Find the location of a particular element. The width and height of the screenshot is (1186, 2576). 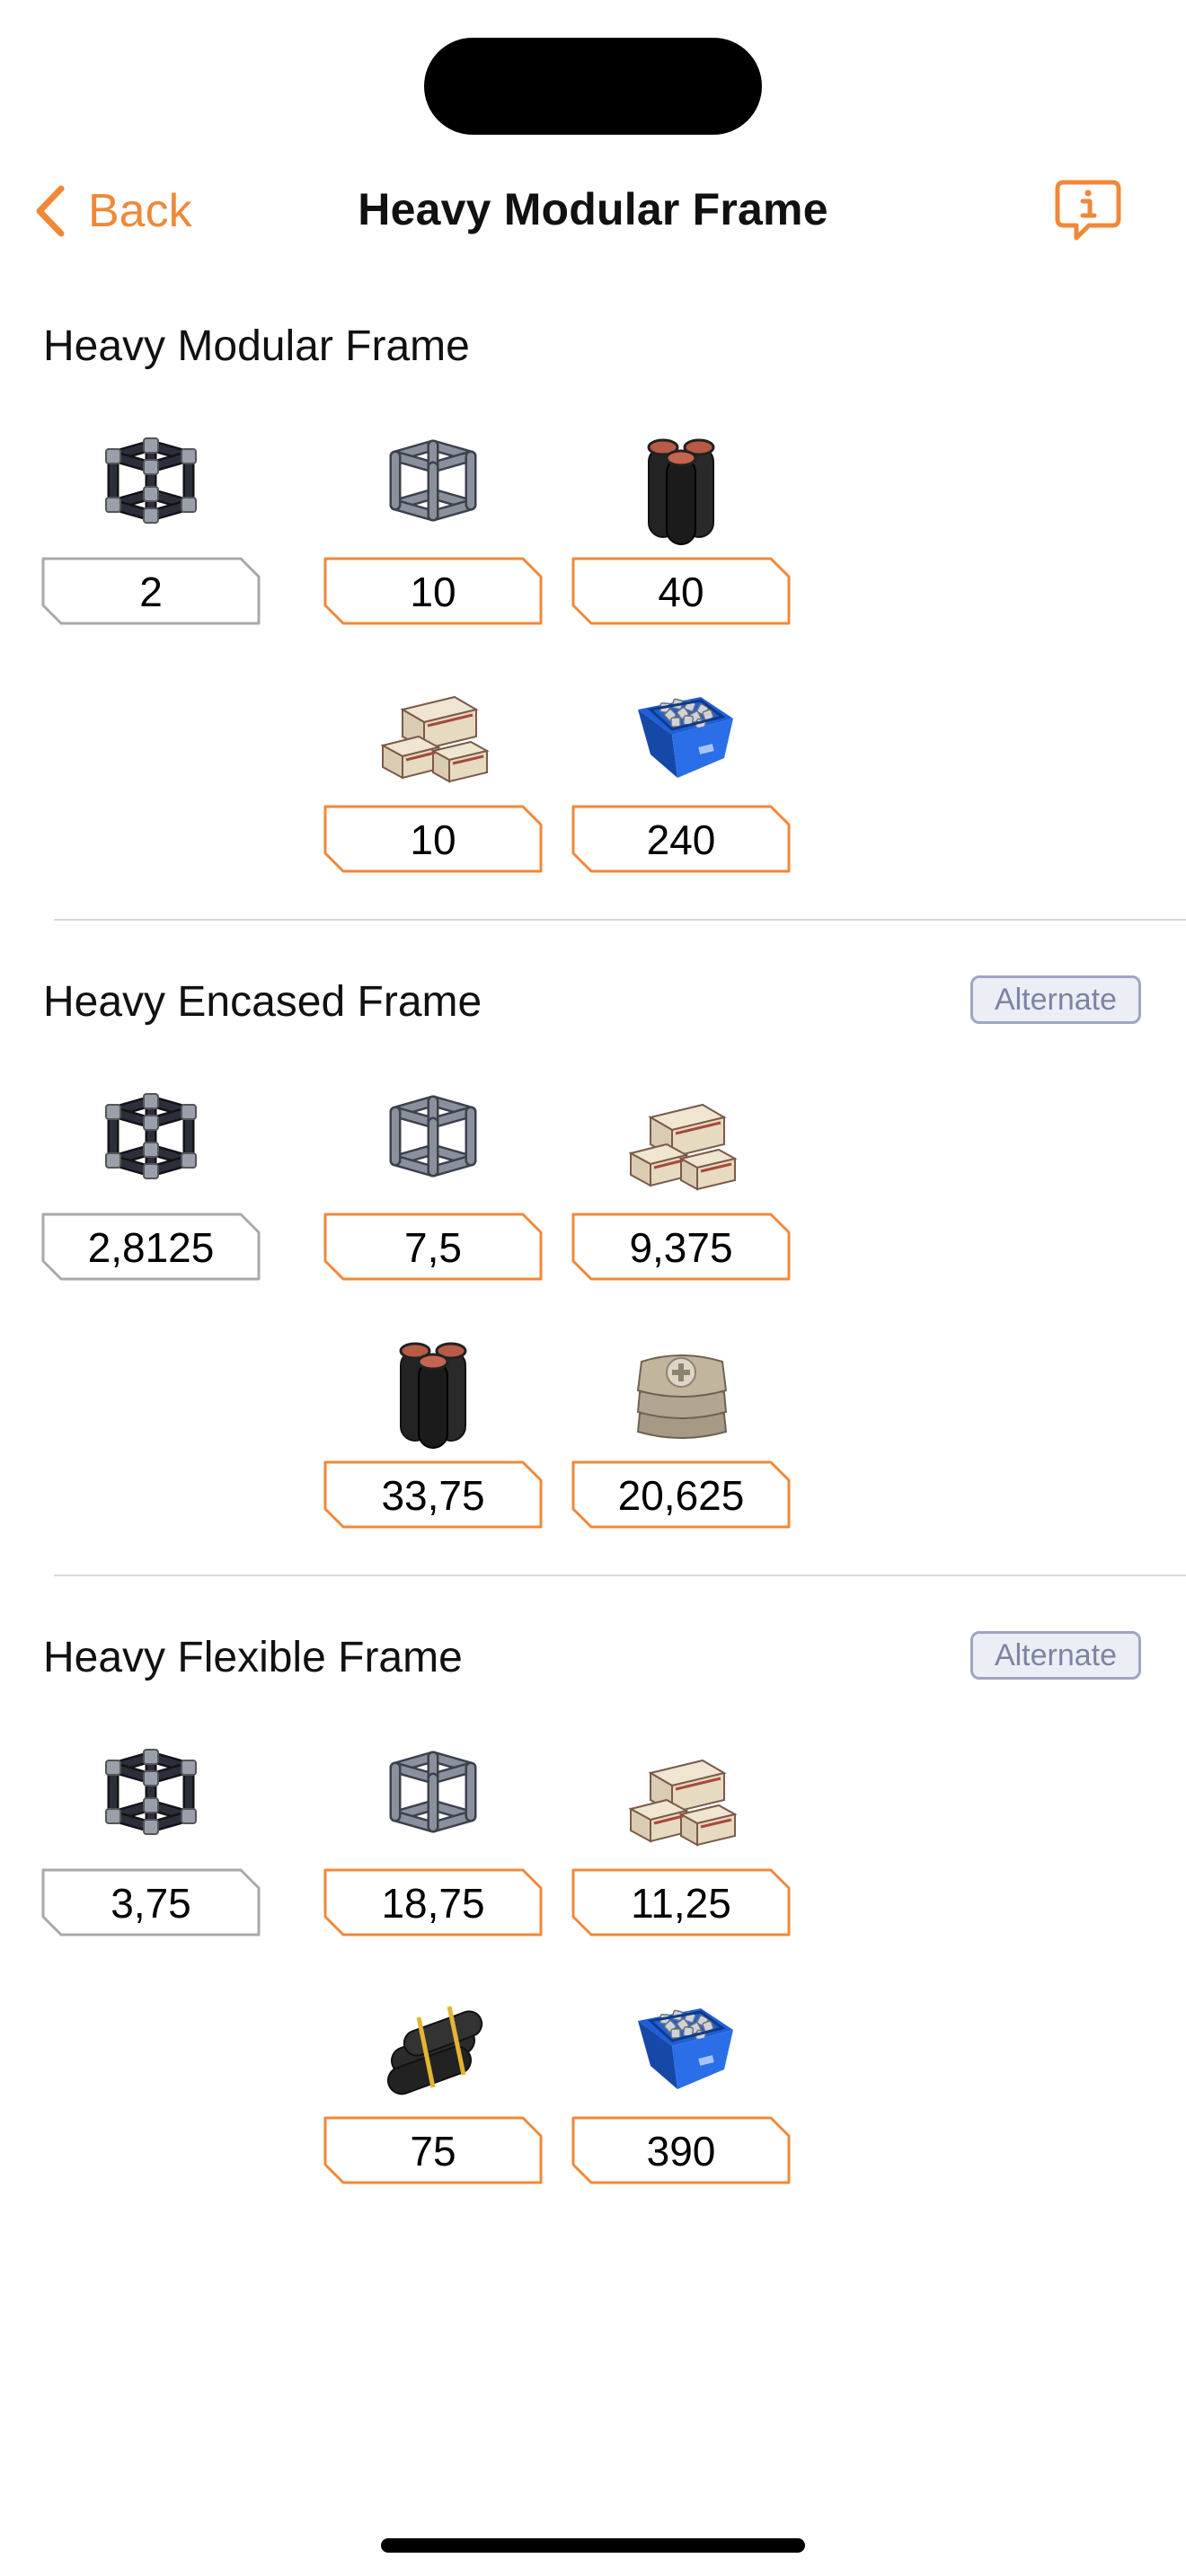

input-quantity: 11,25 is located at coordinates (681, 1902).